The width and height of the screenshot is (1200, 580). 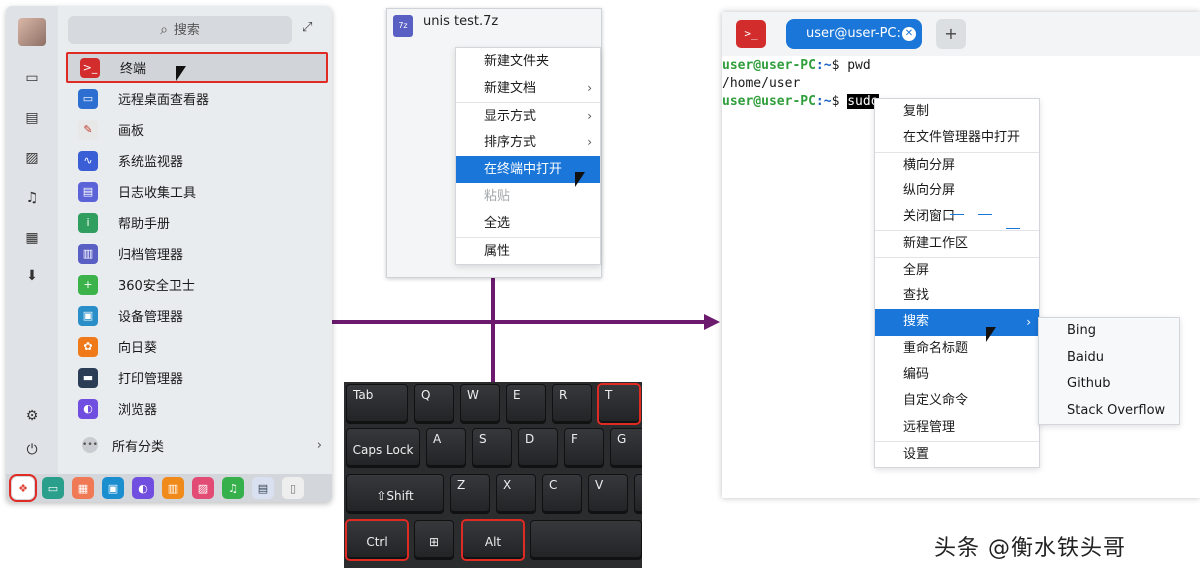 What do you see at coordinates (497, 196) in the screenshot?
I see `file-menu-label: 粘贴` at bounding box center [497, 196].